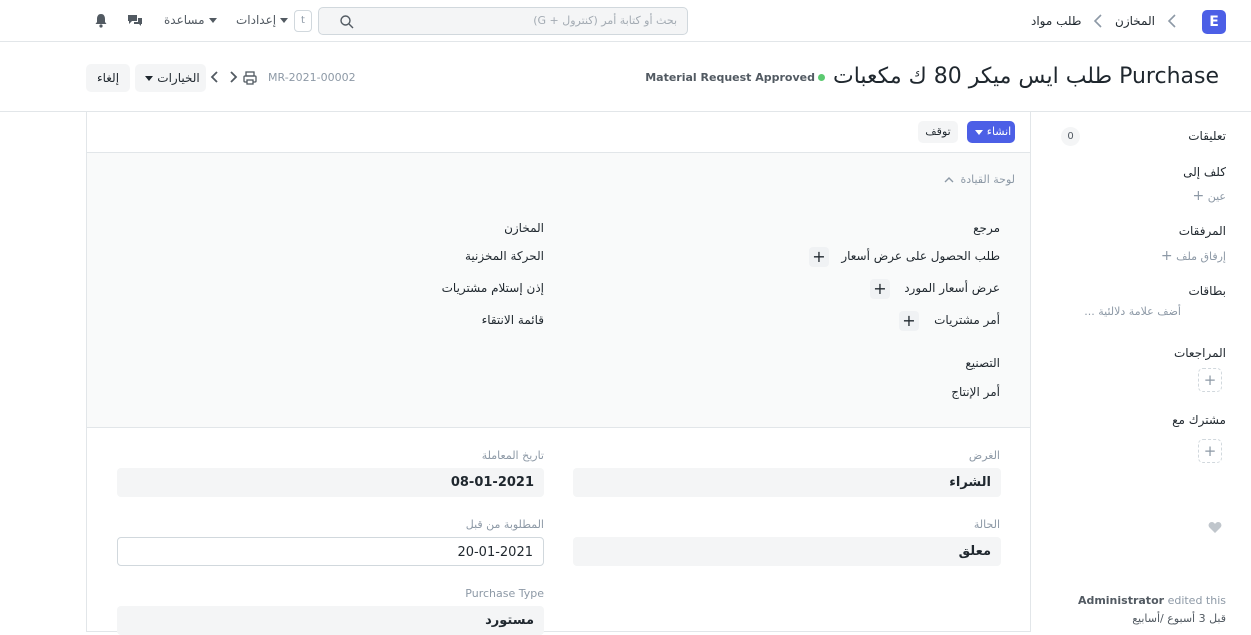  I want to click on status-label: الحالة, so click(986, 524).